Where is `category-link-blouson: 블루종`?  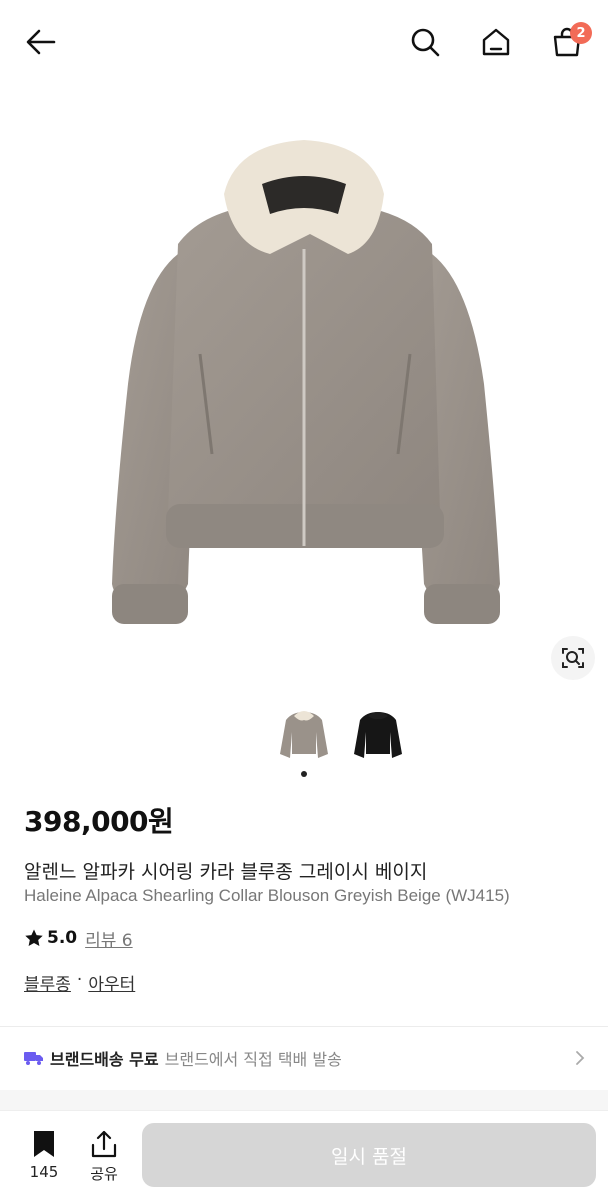 category-link-blouson: 블루종 is located at coordinates (47, 982).